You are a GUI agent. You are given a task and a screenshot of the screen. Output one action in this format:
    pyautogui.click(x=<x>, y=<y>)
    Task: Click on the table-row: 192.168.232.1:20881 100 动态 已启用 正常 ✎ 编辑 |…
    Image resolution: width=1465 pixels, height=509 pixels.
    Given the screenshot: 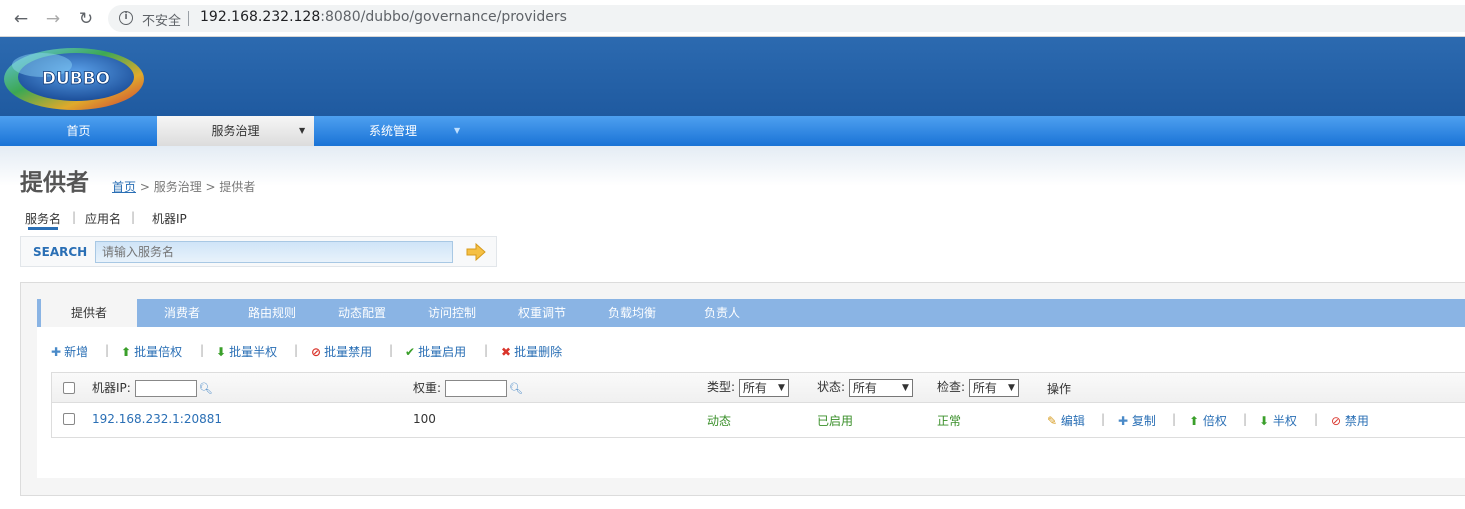 What is the action you would take?
    pyautogui.click(x=758, y=420)
    